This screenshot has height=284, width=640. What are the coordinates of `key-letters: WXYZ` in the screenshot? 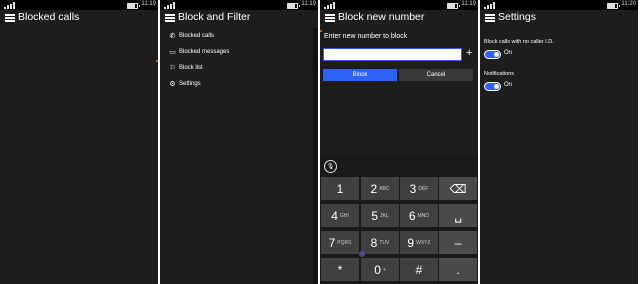 It's located at (423, 242).